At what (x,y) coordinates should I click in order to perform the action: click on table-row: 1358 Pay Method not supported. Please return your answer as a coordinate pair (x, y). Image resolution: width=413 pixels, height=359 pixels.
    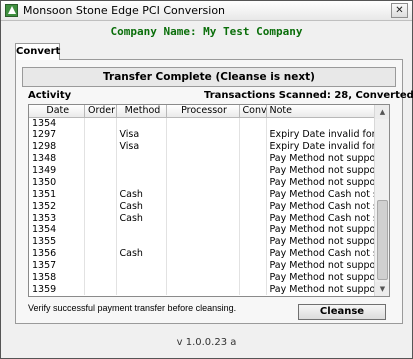
    Looking at the image, I should click on (201, 277).